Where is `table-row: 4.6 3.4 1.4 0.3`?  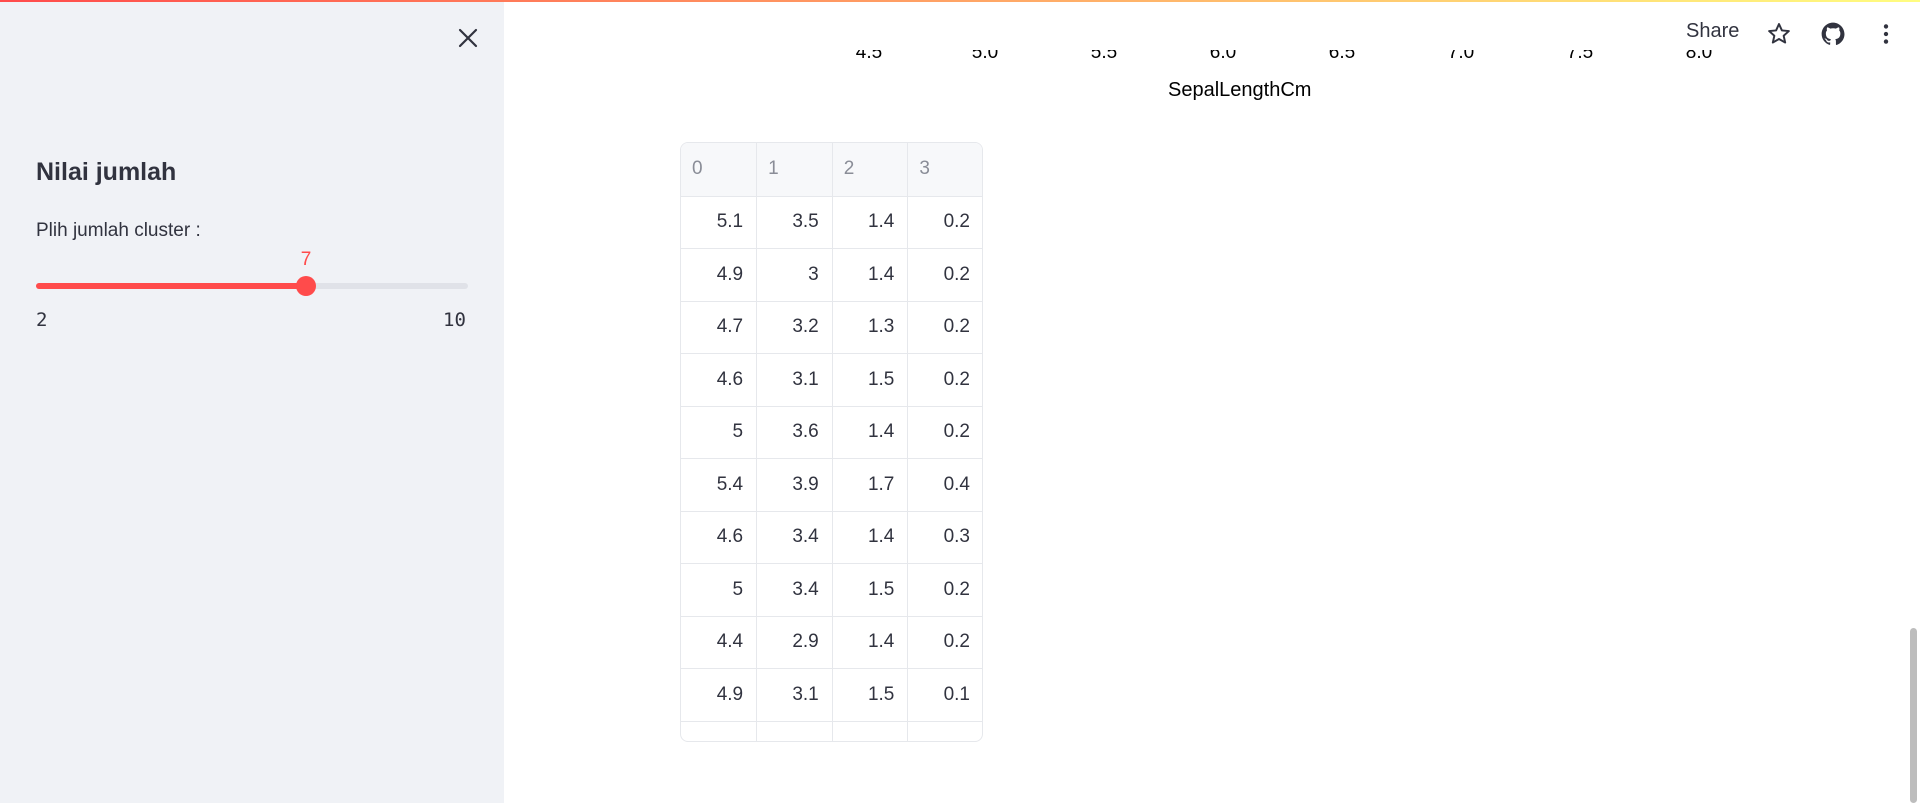
table-row: 4.6 3.4 1.4 0.3 is located at coordinates (831, 537).